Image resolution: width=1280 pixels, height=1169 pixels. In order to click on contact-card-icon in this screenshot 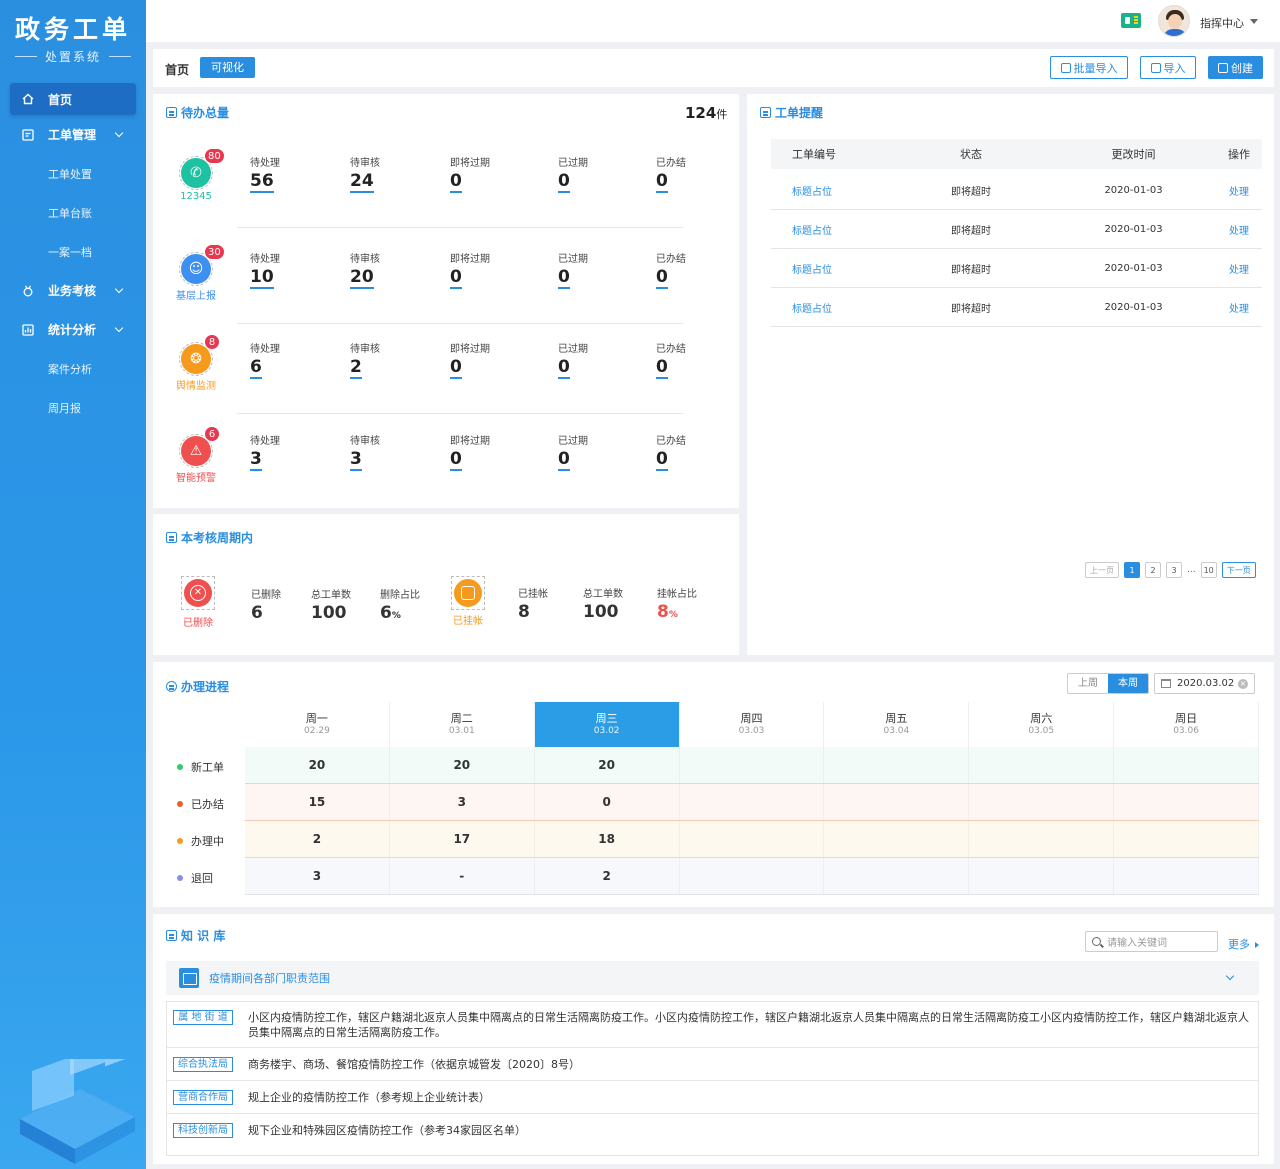, I will do `click(1131, 20)`.